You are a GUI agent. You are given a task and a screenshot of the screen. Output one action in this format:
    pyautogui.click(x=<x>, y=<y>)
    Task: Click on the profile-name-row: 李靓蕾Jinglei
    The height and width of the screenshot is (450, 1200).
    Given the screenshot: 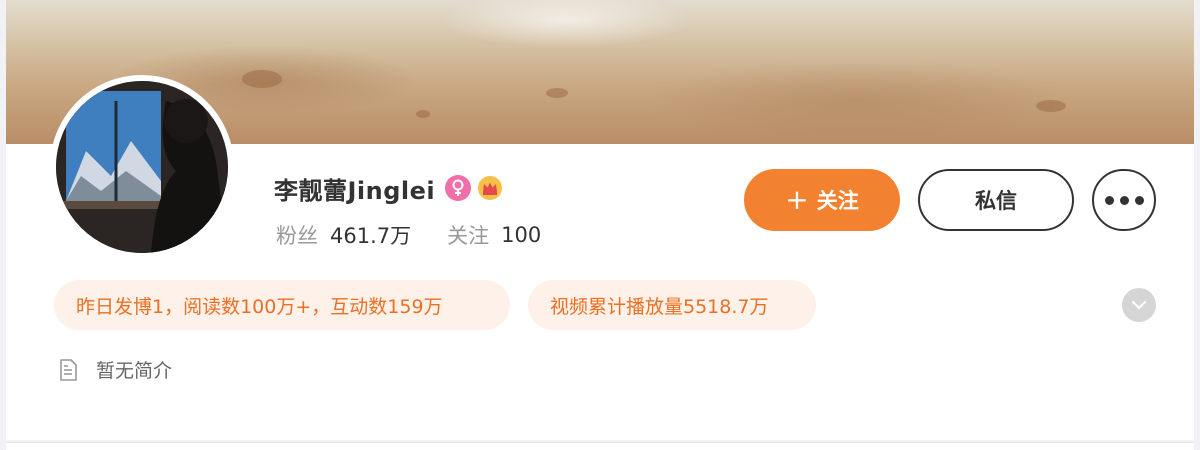 What is the action you would take?
    pyautogui.click(x=388, y=188)
    